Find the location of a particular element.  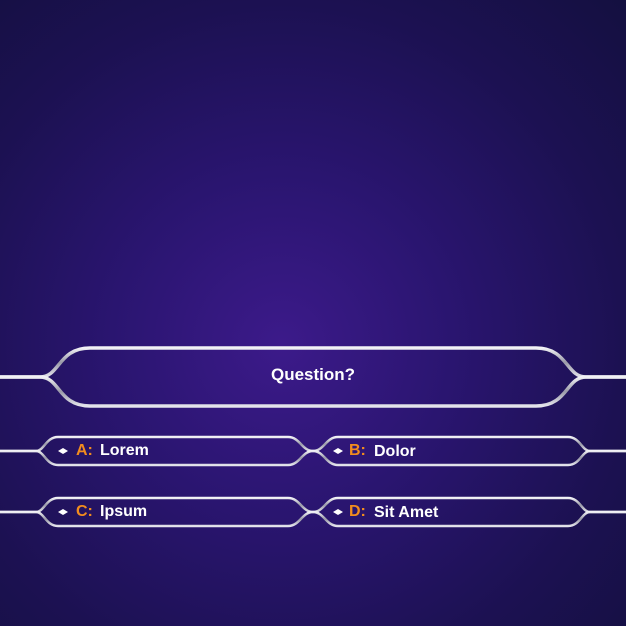

answer-letter: A: is located at coordinates (84, 450).